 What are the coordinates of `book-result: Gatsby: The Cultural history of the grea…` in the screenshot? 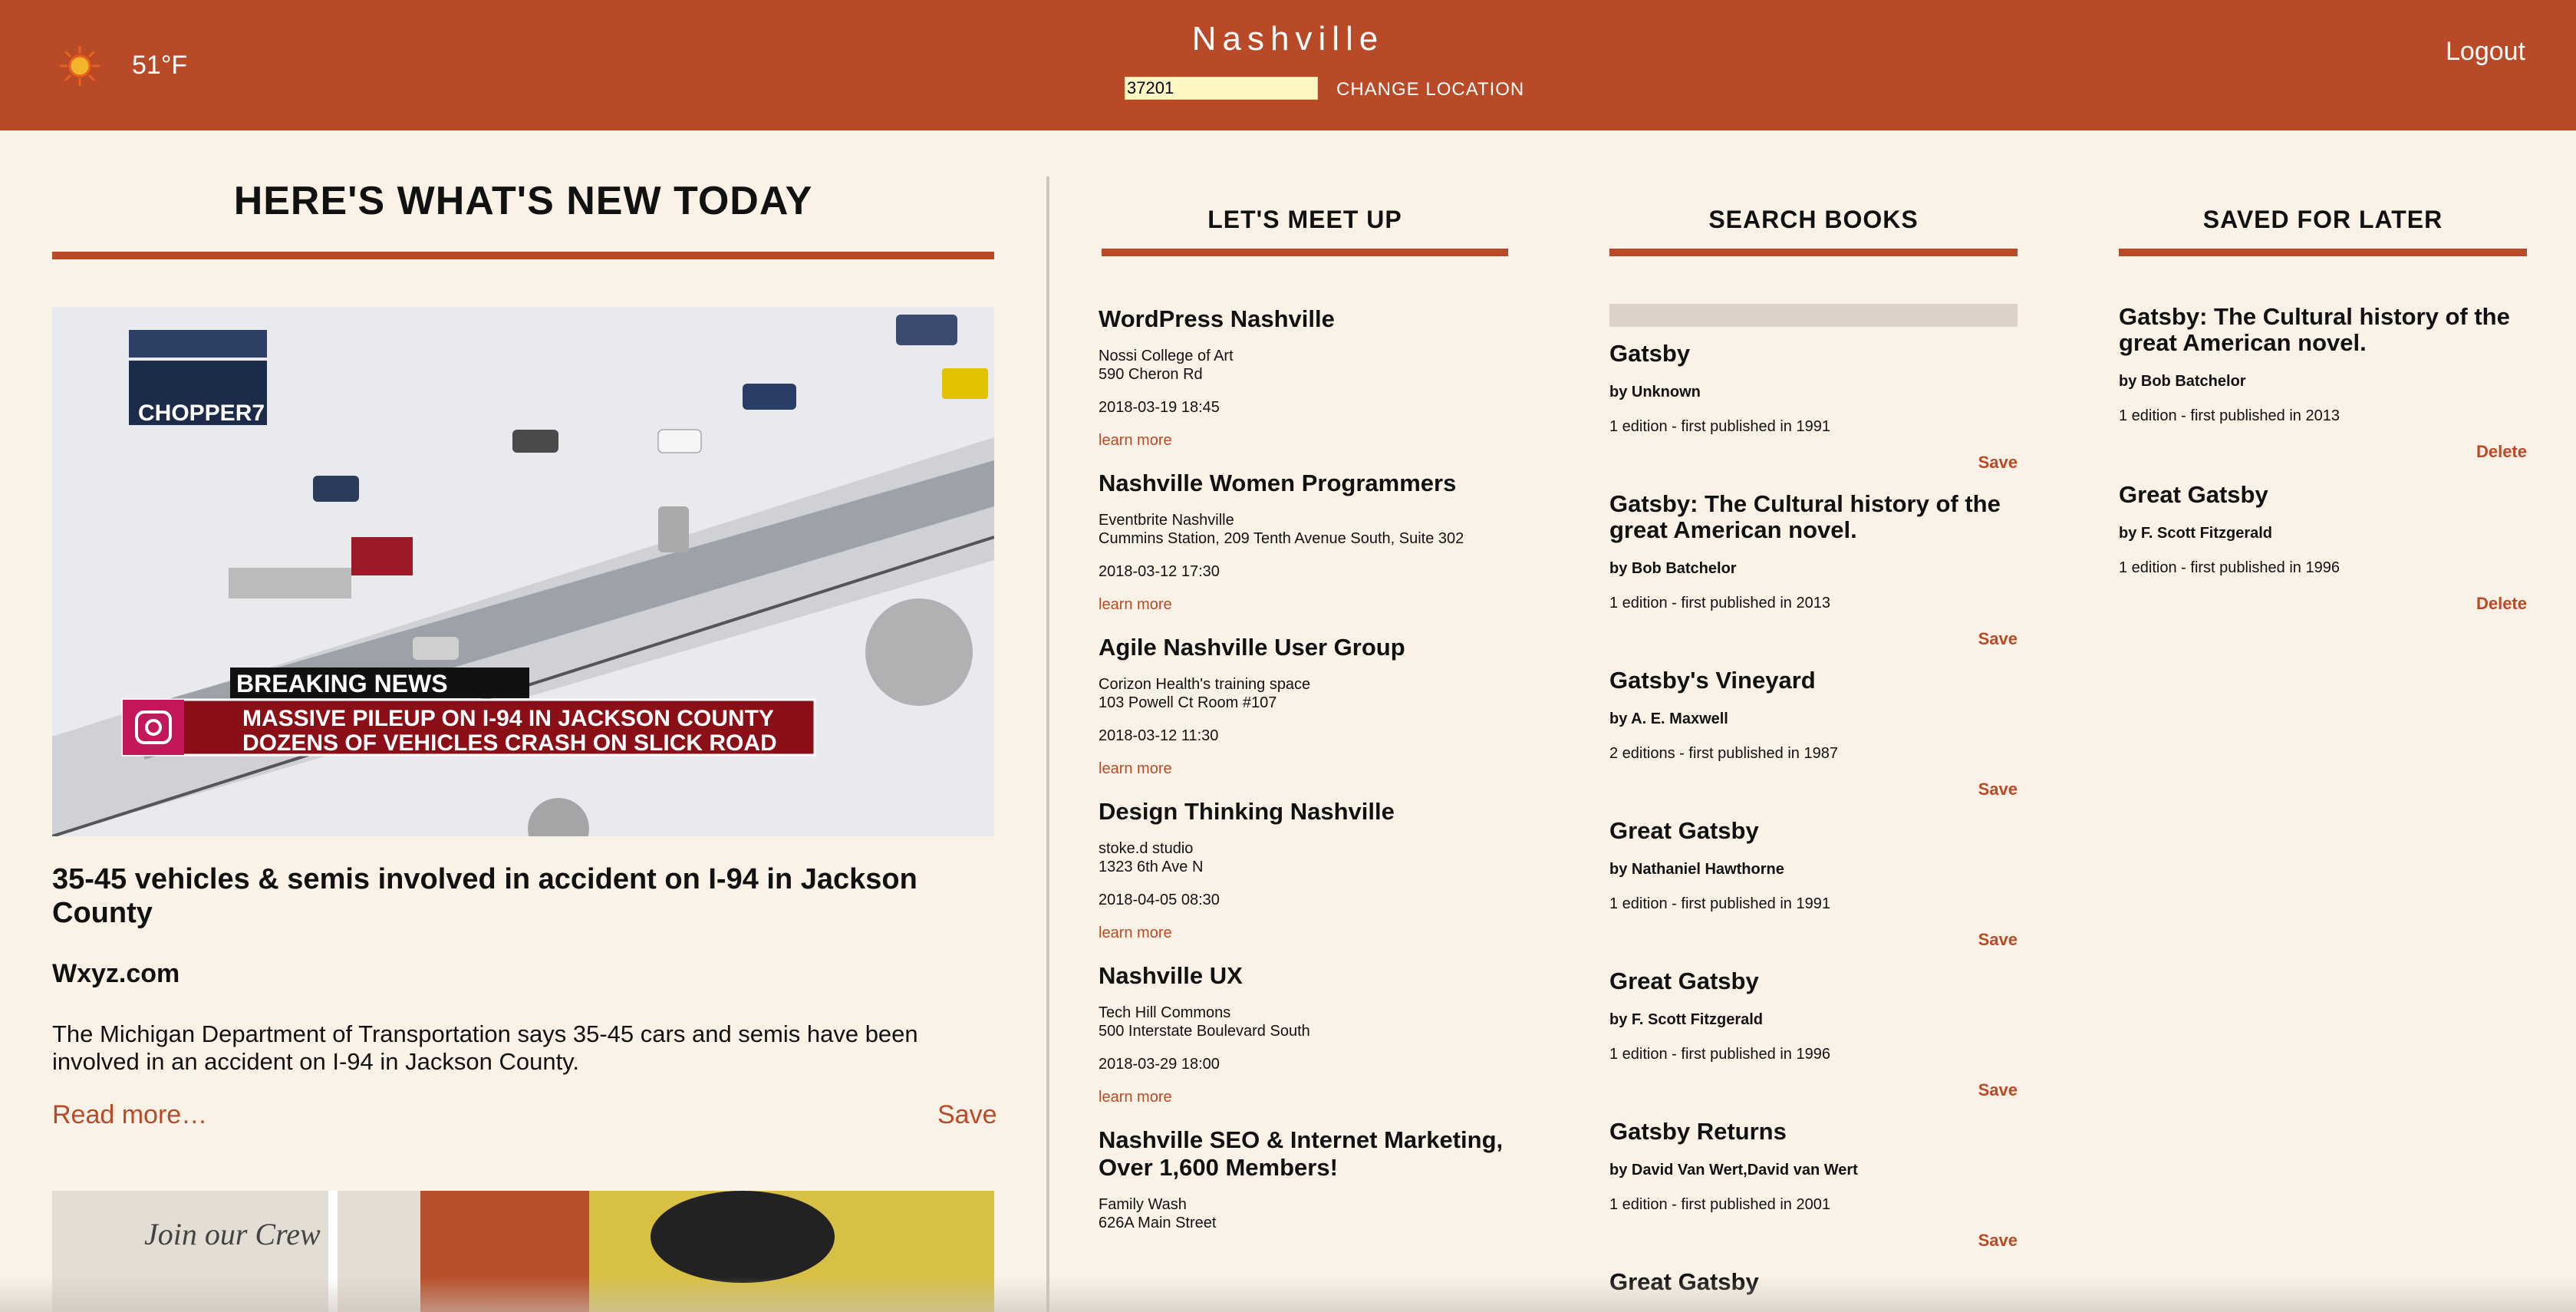 It's located at (1813, 570).